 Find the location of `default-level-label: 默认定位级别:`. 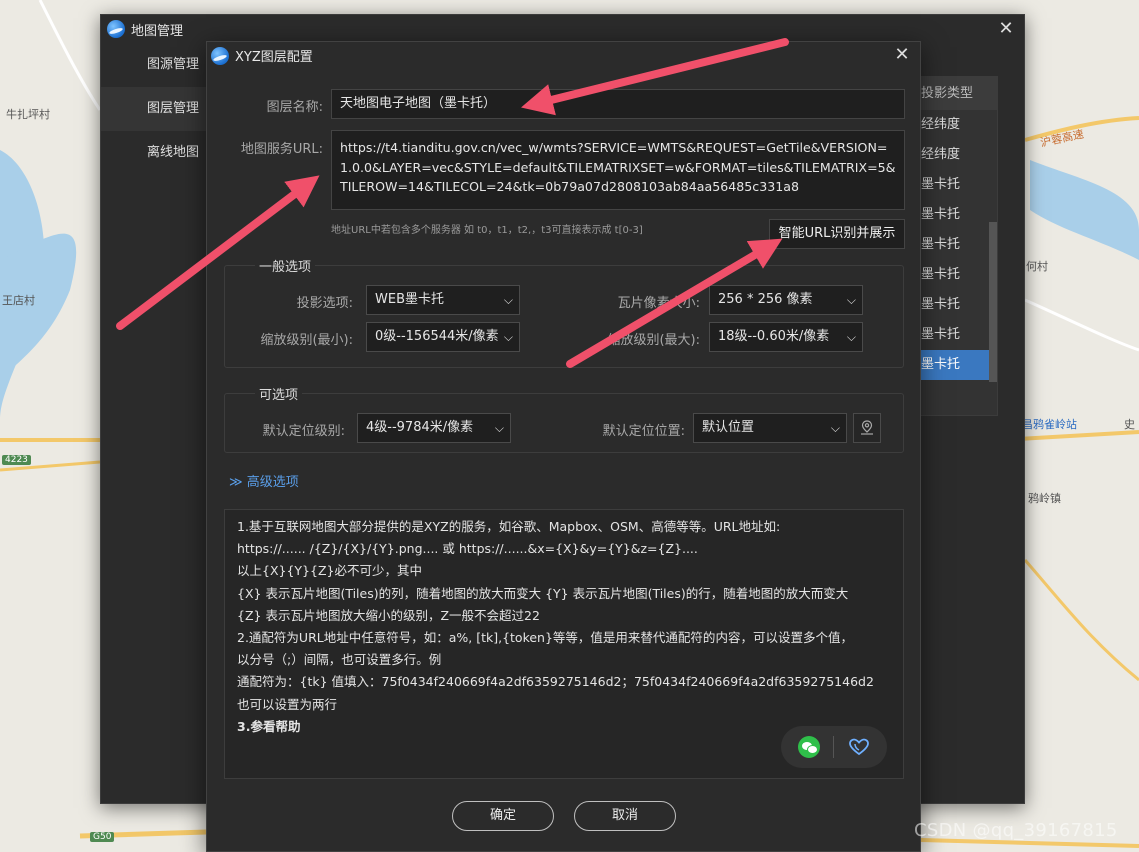

default-level-label: 默认定位级别: is located at coordinates (303, 431).